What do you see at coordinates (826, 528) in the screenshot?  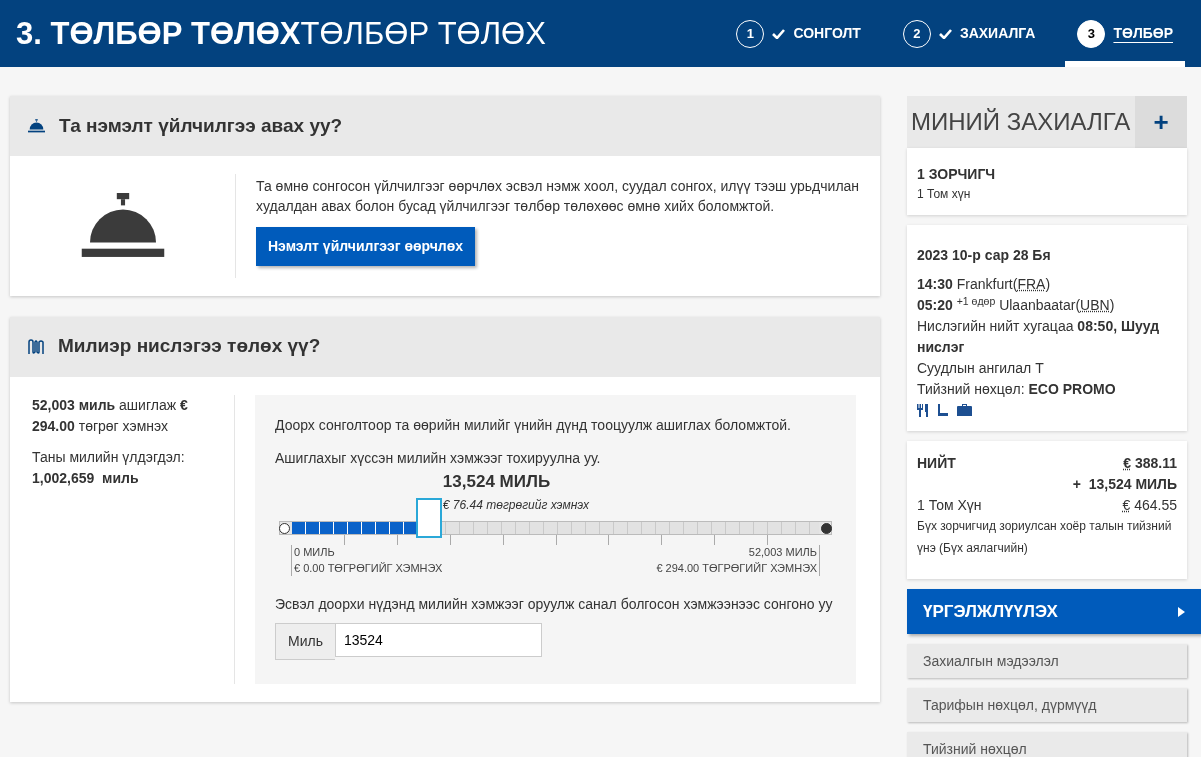 I see `range-end-dot` at bounding box center [826, 528].